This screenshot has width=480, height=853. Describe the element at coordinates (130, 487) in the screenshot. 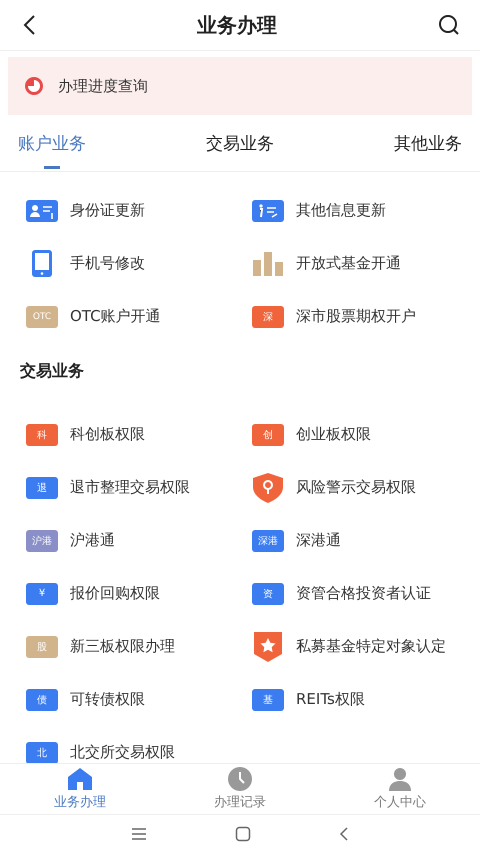

I see `service-label: 退市整理交易权限` at that location.